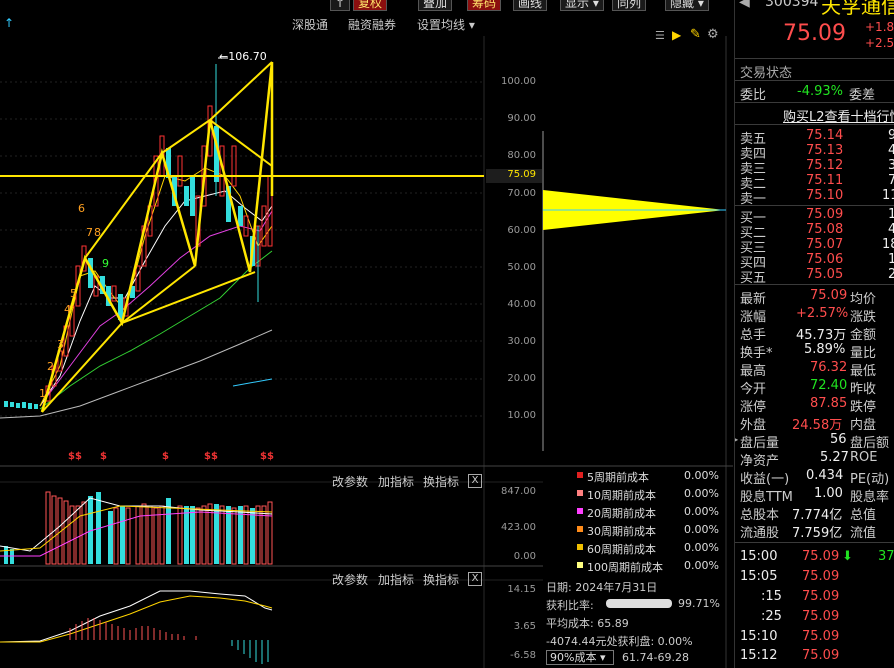  Describe the element at coordinates (771, 616) in the screenshot. I see `tick-time: :25` at that location.